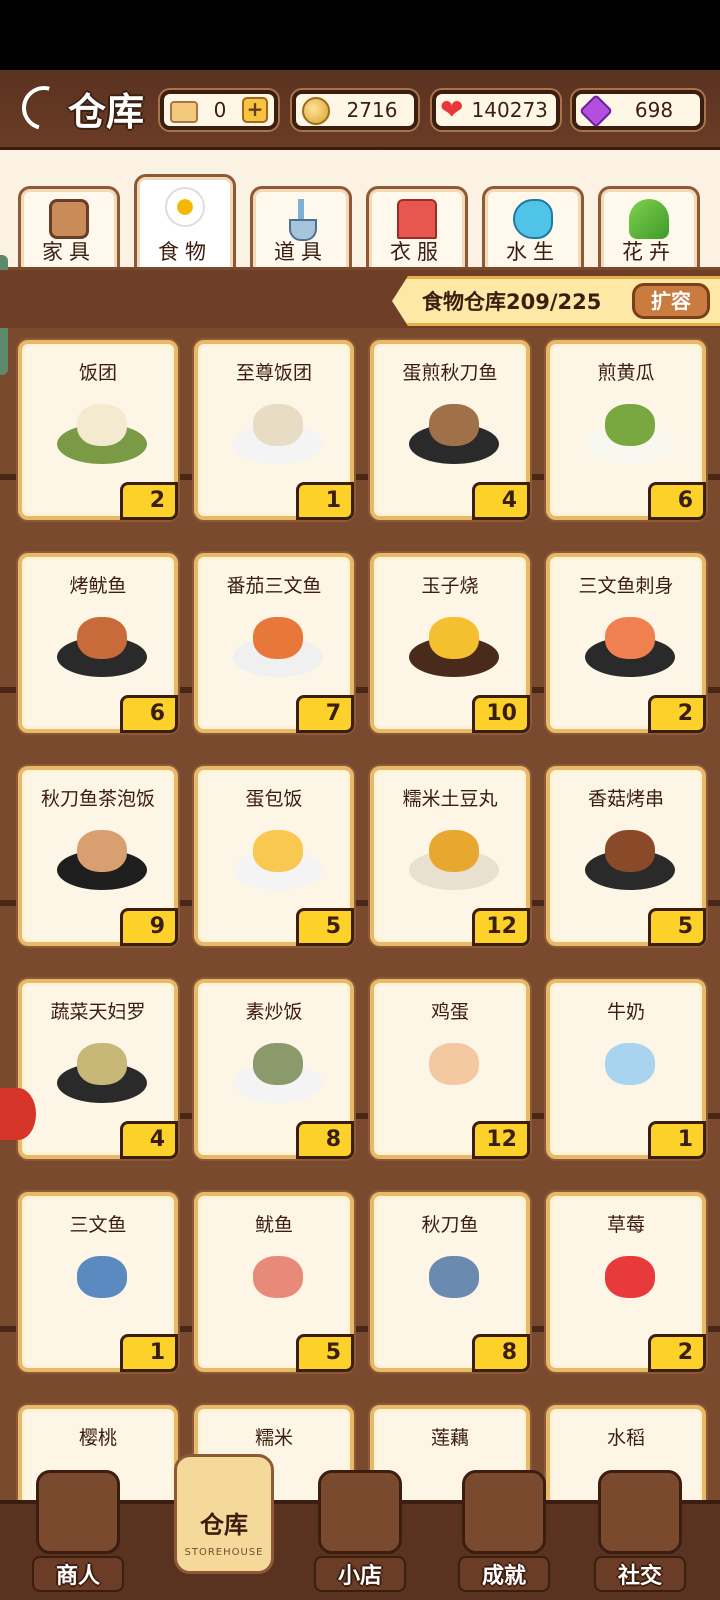 This screenshot has width=720, height=1600. What do you see at coordinates (255, 110) in the screenshot?
I see `add-ticket-button: +` at bounding box center [255, 110].